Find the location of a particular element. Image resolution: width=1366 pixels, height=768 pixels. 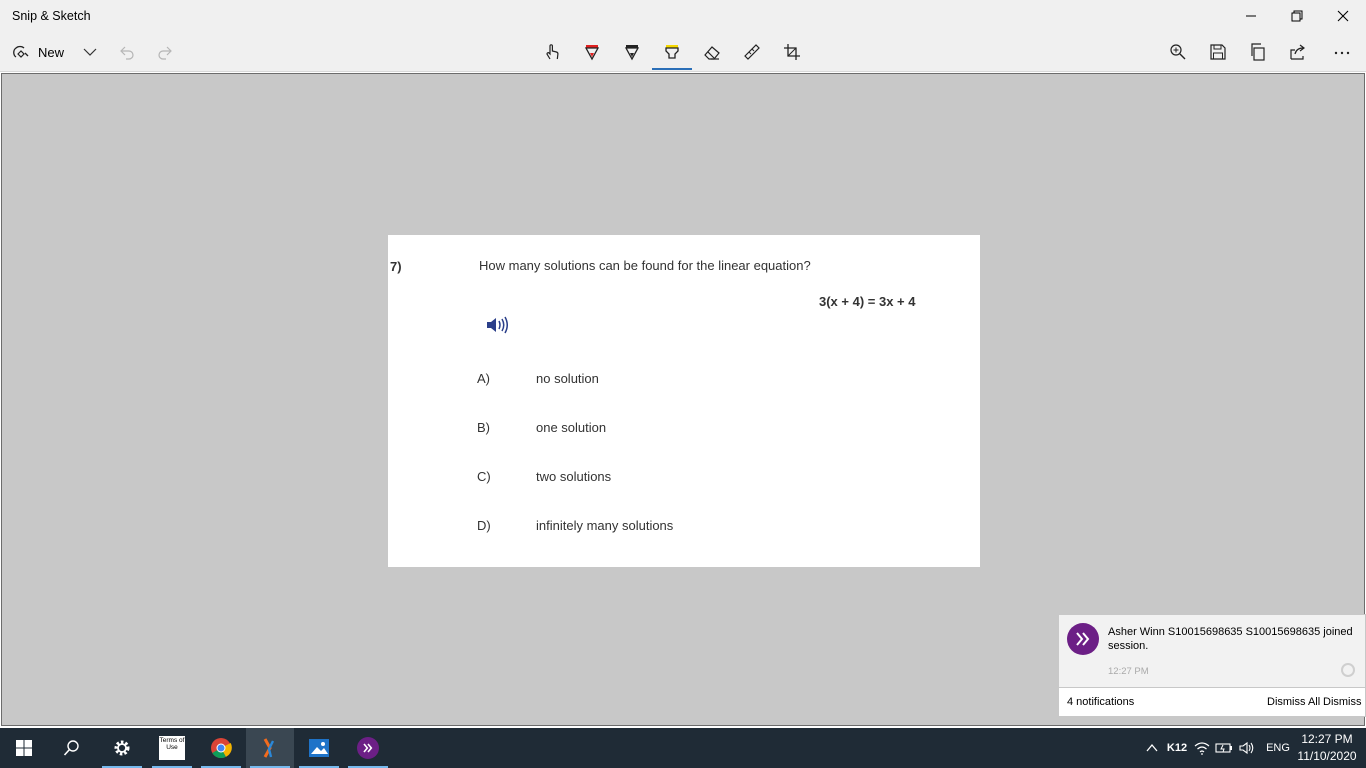

share-icon is located at coordinates (1297, 52).